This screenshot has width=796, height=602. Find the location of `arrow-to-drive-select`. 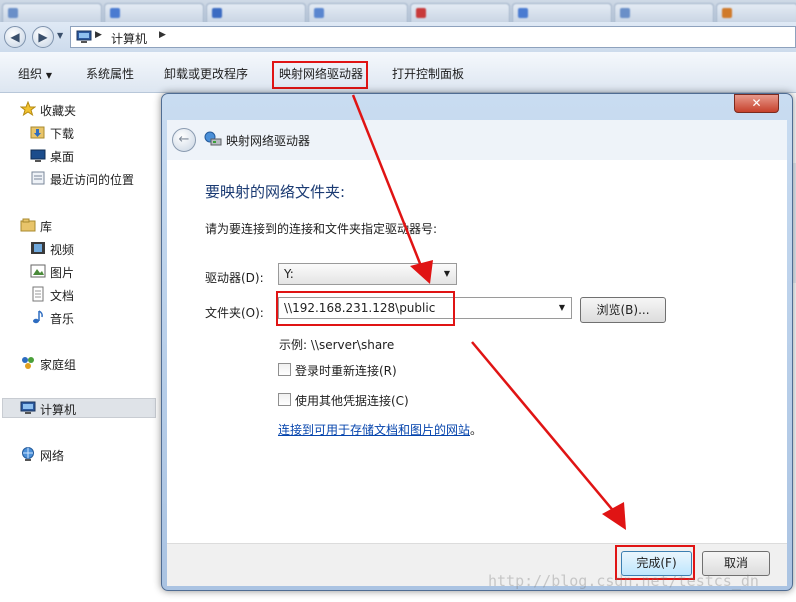

arrow-to-drive-select is located at coordinates (387, 180).